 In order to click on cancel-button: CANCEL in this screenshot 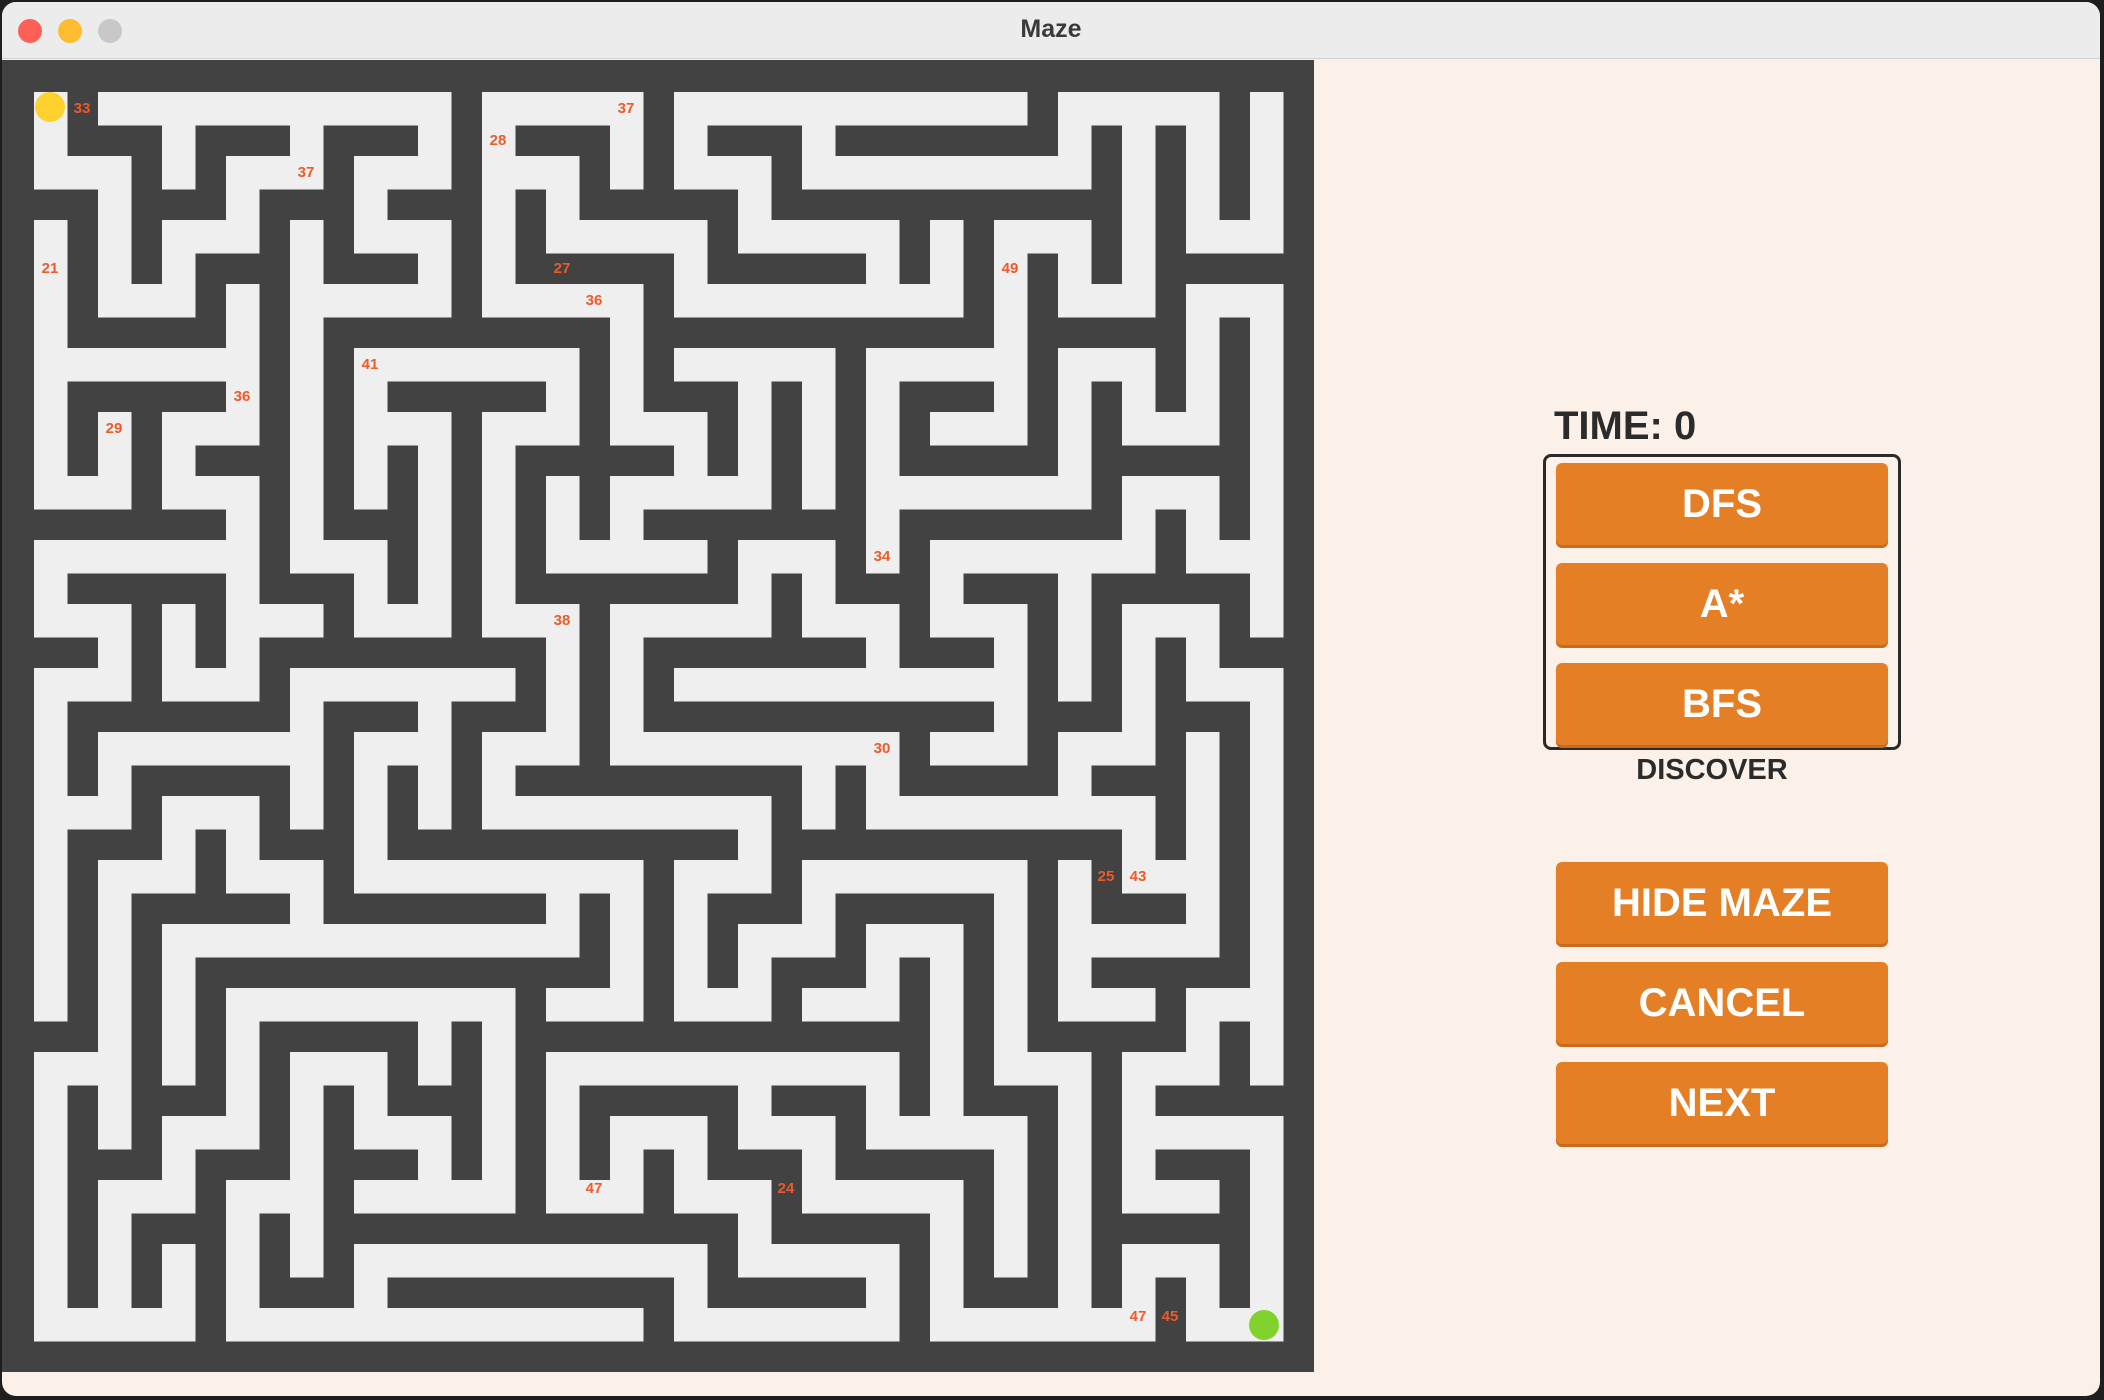, I will do `click(1722, 1003)`.